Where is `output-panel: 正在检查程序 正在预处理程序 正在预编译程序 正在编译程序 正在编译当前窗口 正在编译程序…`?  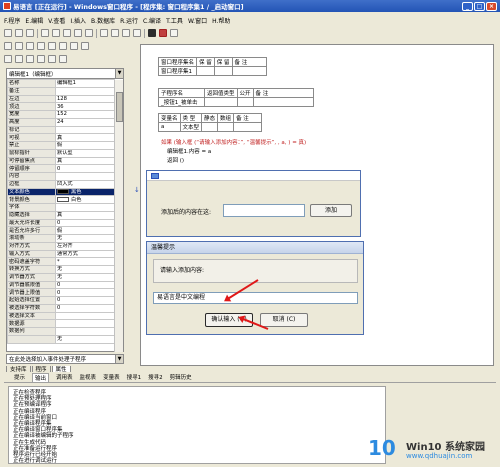 output-panel: 正在检查程序 正在预处理程序 正在预编译程序 正在编译程序 正在编译当前窗口 正在编译程序… is located at coordinates (197, 425).